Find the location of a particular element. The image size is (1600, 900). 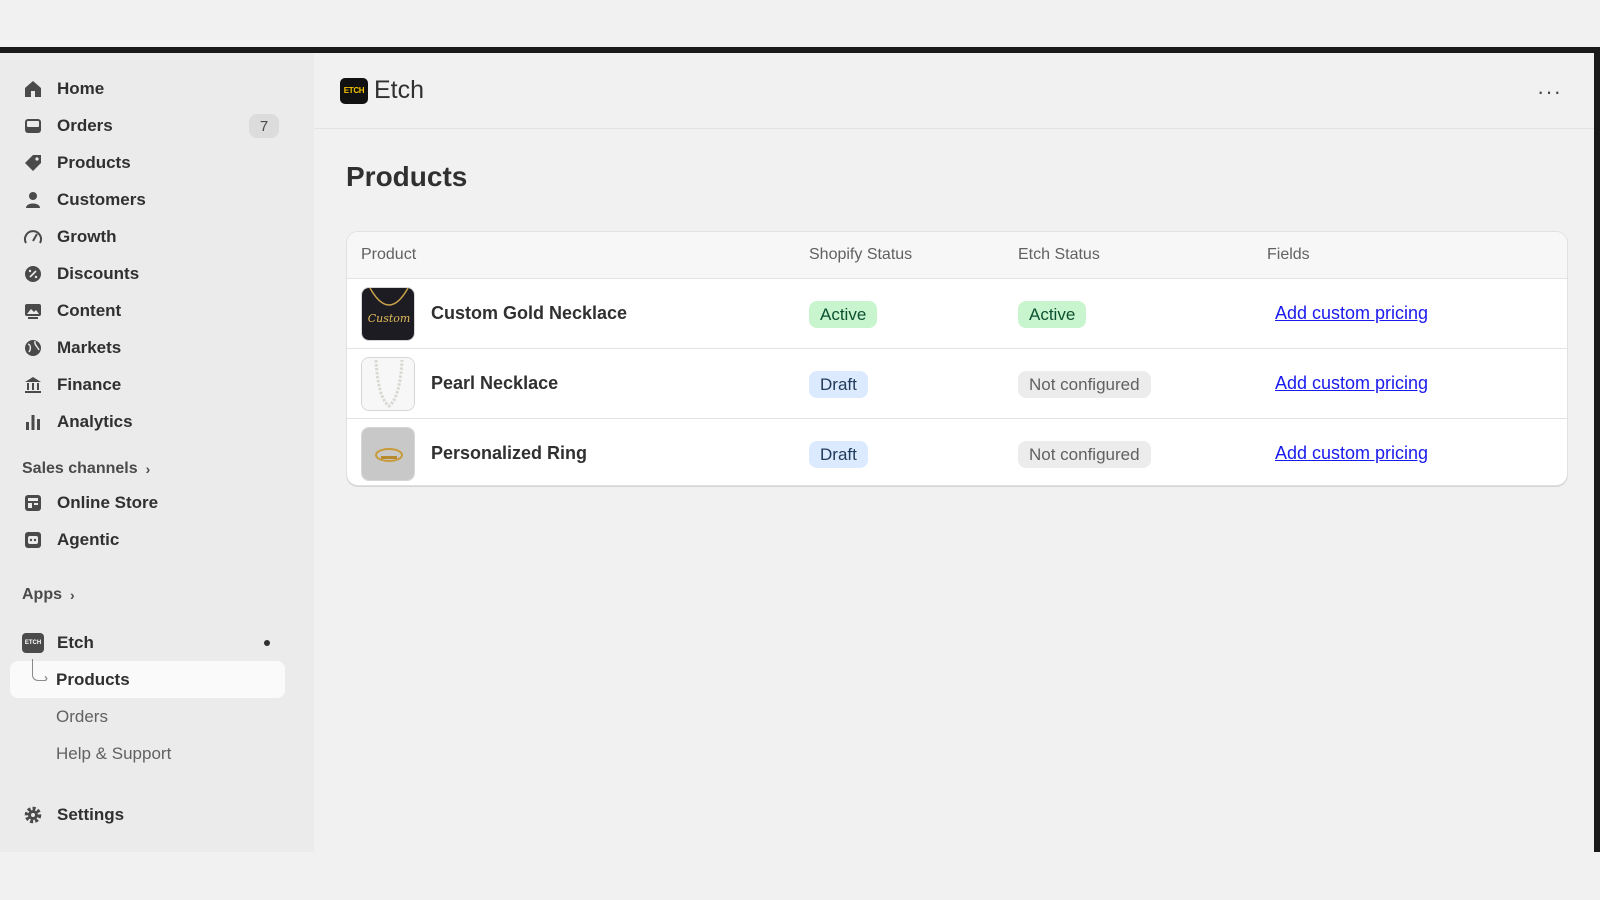

column-header-etch-status: Etch Status is located at coordinates (1059, 254).